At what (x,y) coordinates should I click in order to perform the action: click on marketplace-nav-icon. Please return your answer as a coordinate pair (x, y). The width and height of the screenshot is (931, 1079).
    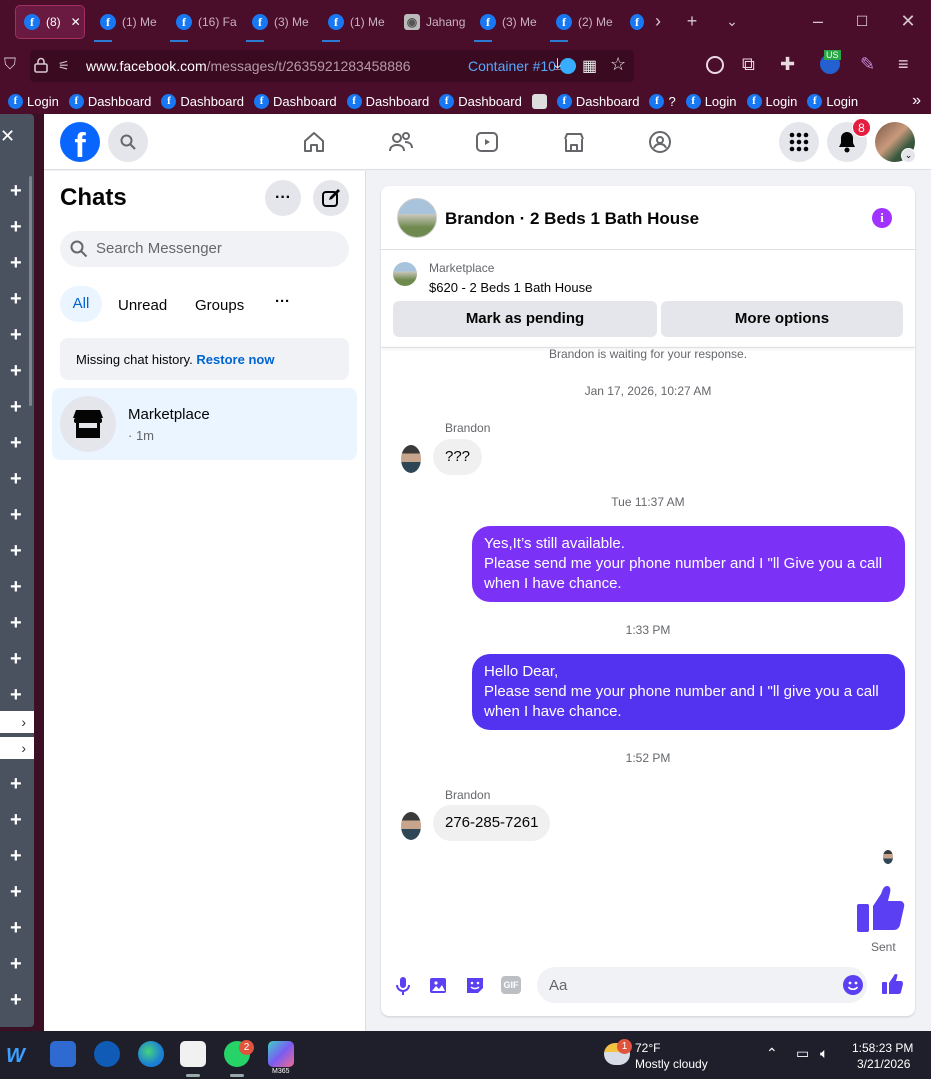
    Looking at the image, I should click on (574, 142).